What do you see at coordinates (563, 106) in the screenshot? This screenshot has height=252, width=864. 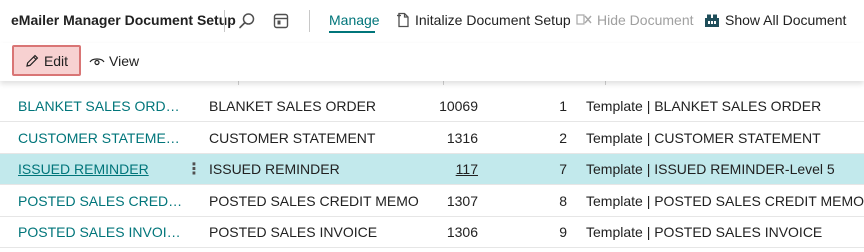 I see `line-number: 1` at bounding box center [563, 106].